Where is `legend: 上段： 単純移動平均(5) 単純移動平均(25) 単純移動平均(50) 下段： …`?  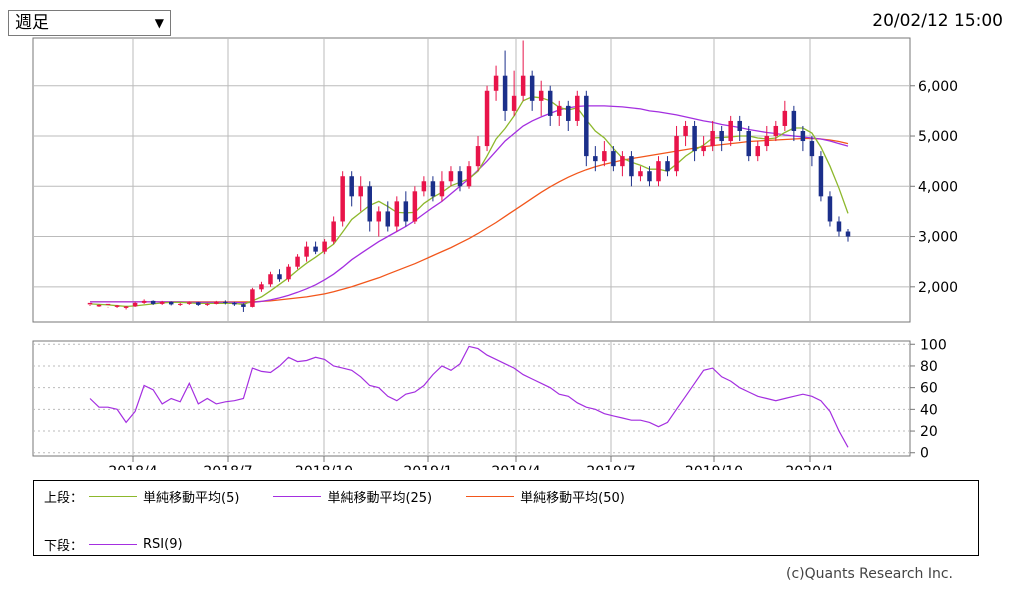 legend: 上段： 単純移動平均(5) 単純移動平均(25) 単純移動平均(50) 下段： … is located at coordinates (506, 518).